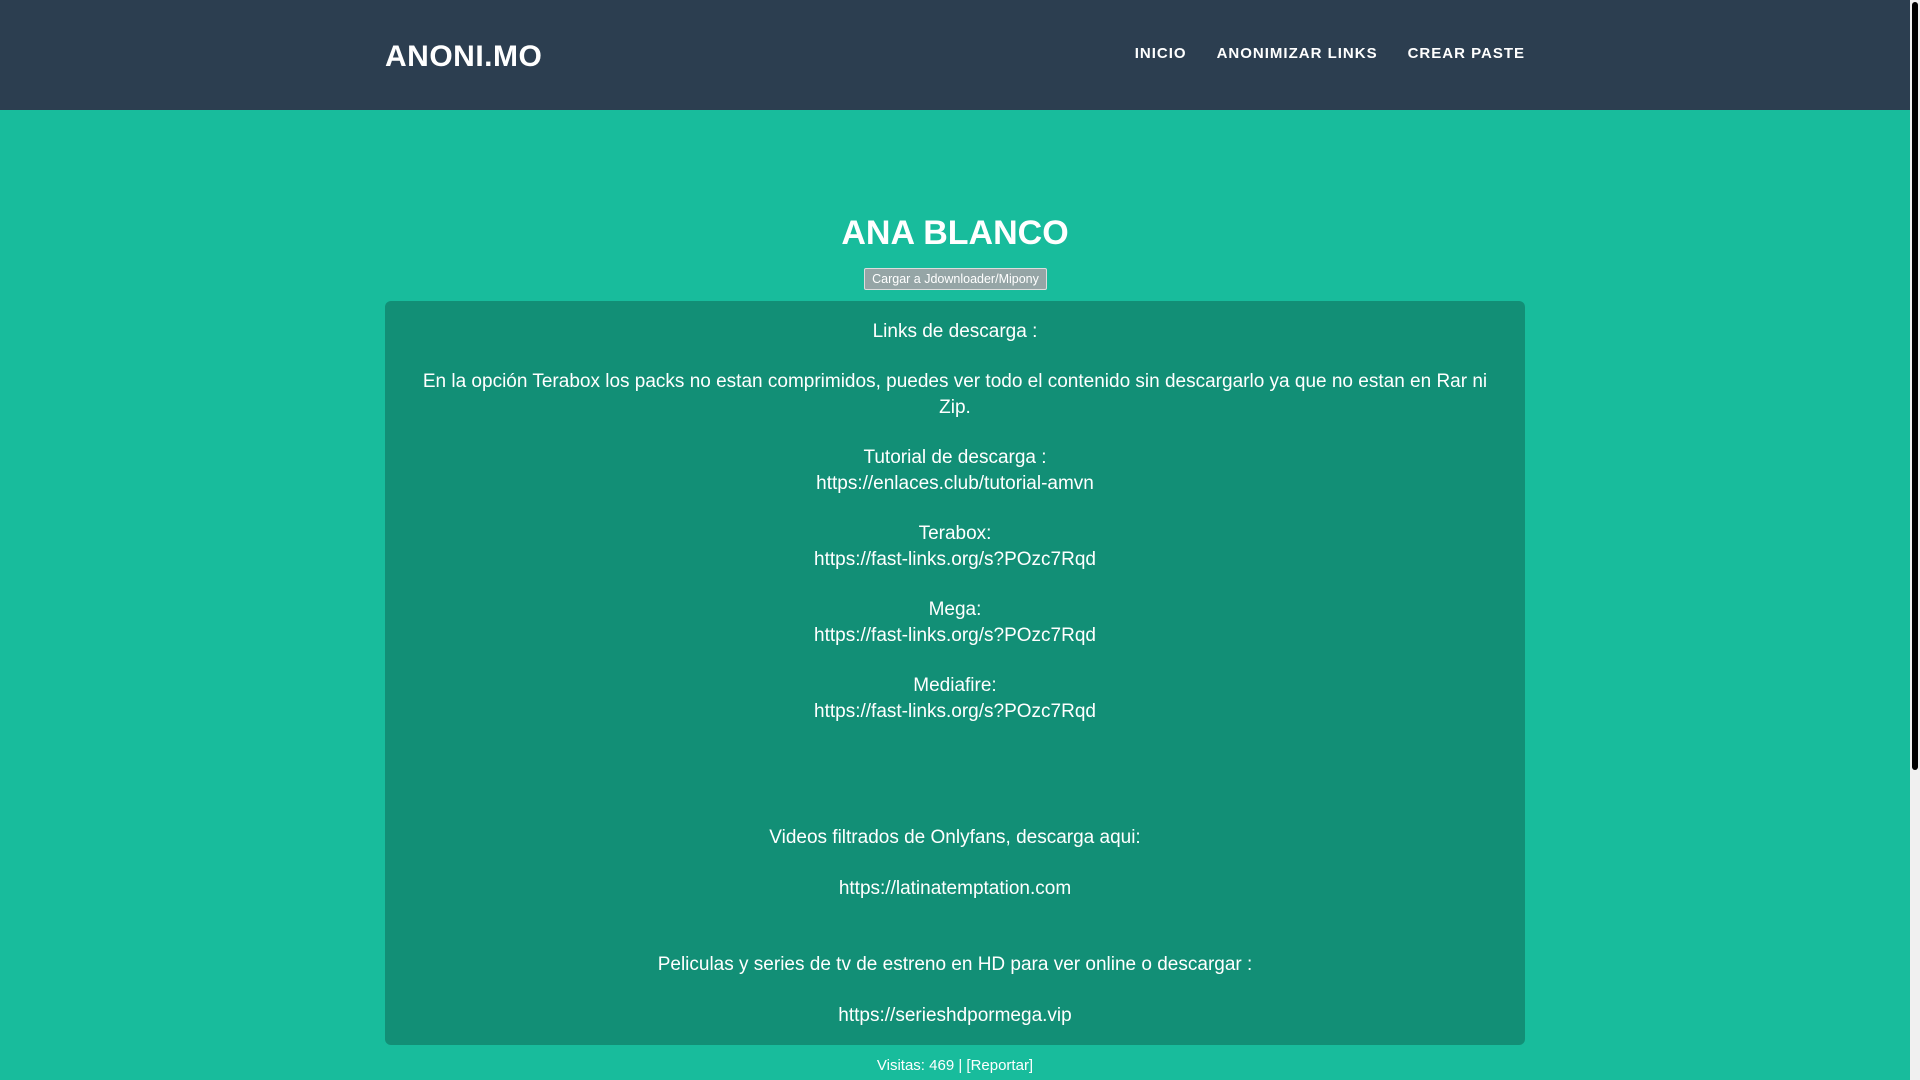 The width and height of the screenshot is (1920, 1080). I want to click on mediafire-label: Mediafire:, so click(955, 685).